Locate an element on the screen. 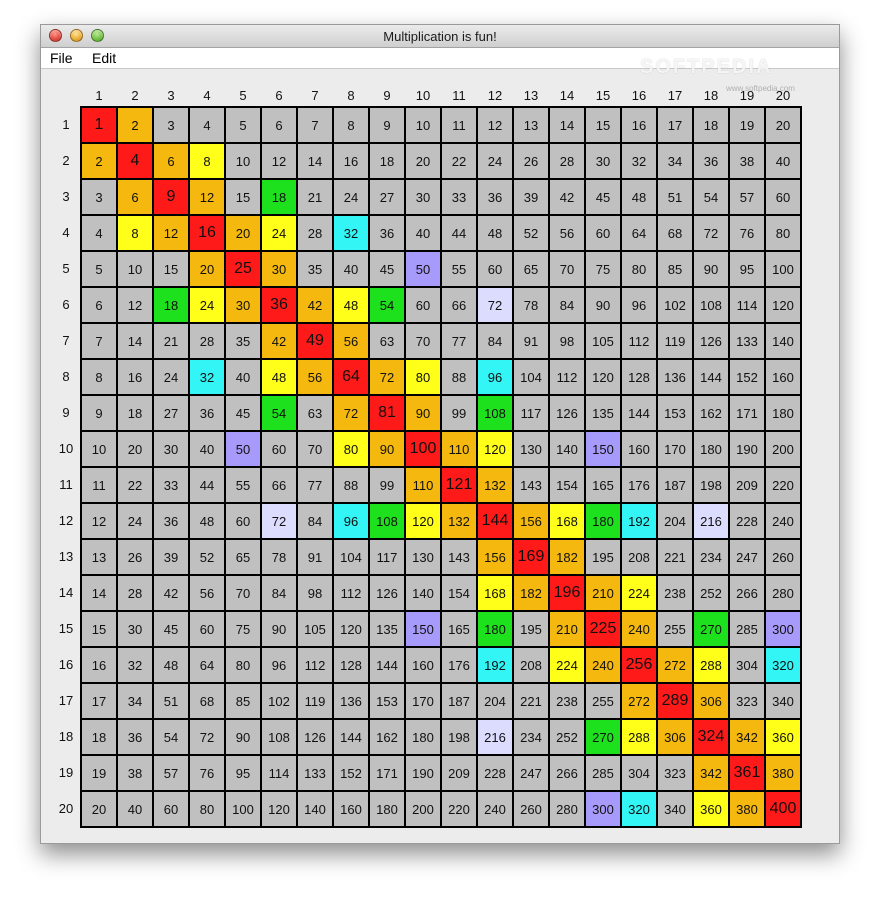 The image size is (880, 900). product-cell: 285 is located at coordinates (603, 773).